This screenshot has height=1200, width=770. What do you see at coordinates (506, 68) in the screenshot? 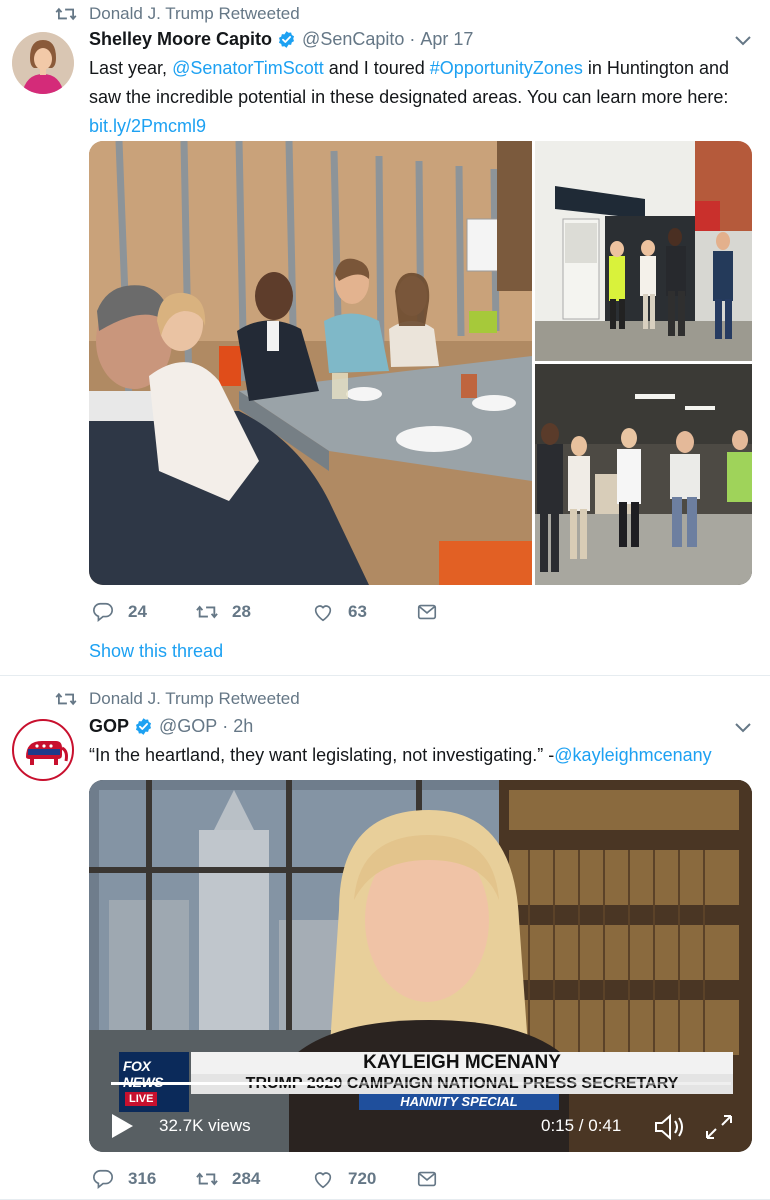
I see `hashtag-link: #OpportunityZones` at bounding box center [506, 68].